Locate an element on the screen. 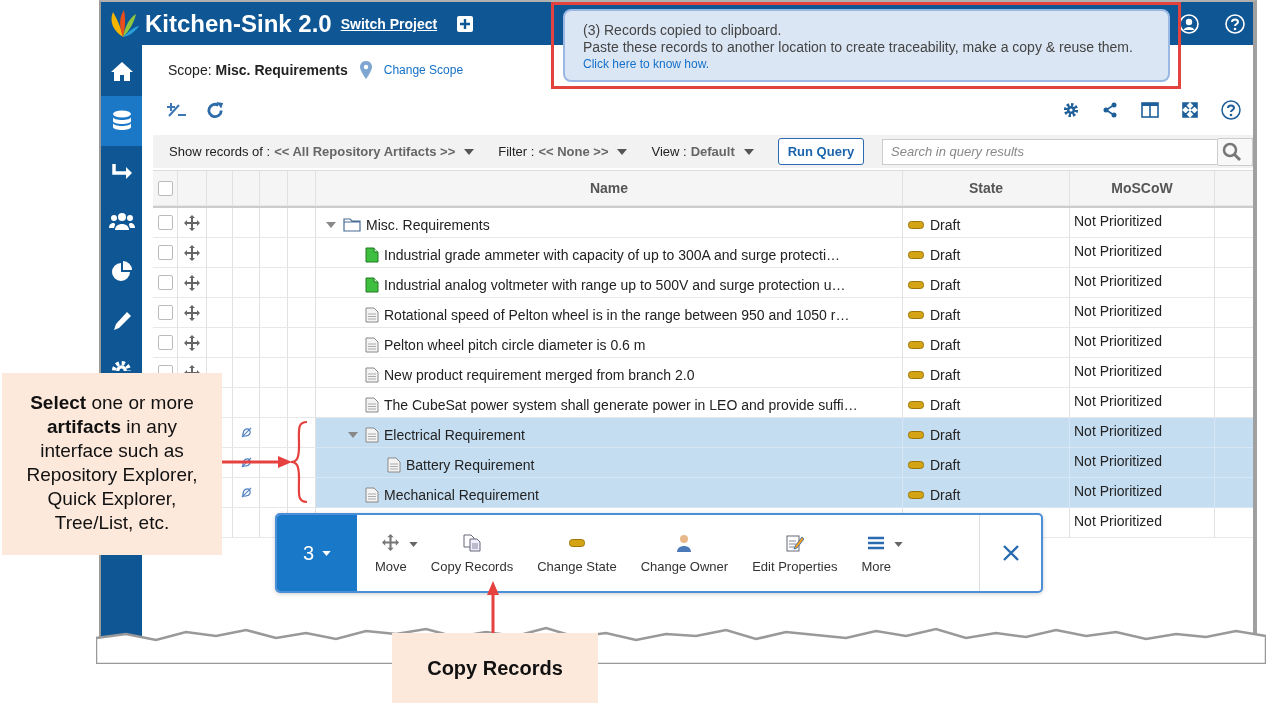 Image resolution: width=1266 pixels, height=705 pixels. expand-collapse-icon is located at coordinates (177, 110).